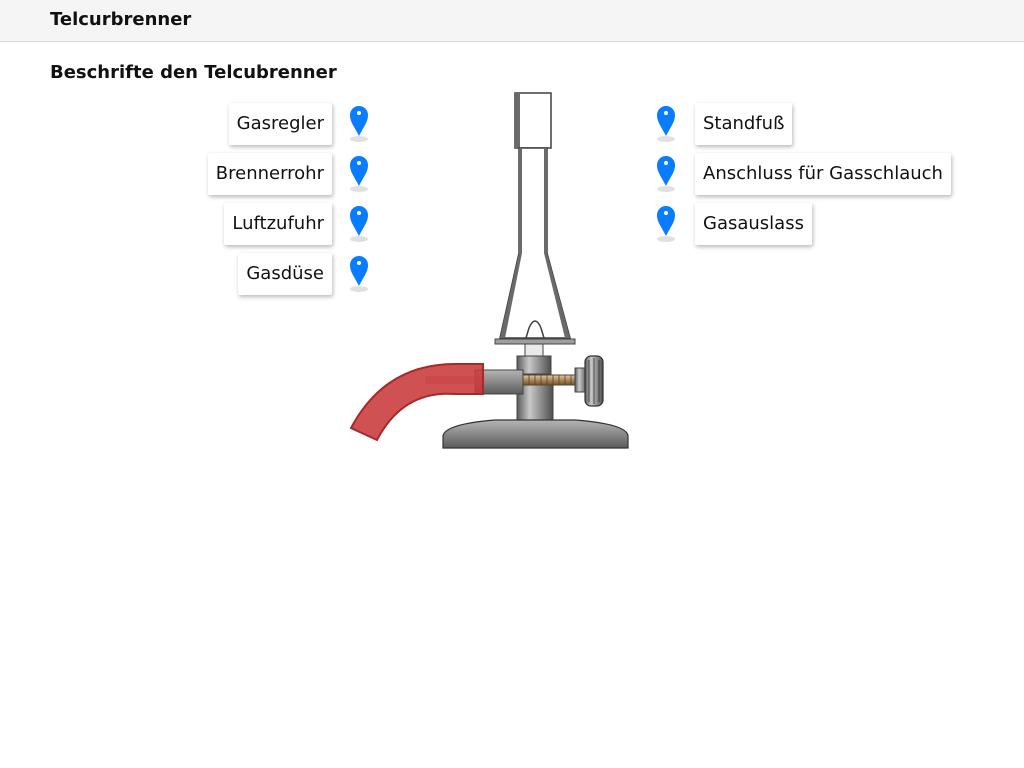 The width and height of the screenshot is (1024, 768). What do you see at coordinates (121, 19) in the screenshot?
I see `app-title: Telcurbrenner` at bounding box center [121, 19].